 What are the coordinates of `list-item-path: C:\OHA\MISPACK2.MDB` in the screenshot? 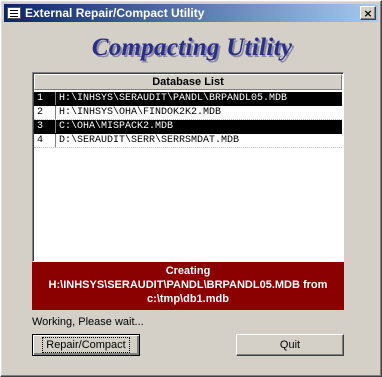 It's located at (116, 126).